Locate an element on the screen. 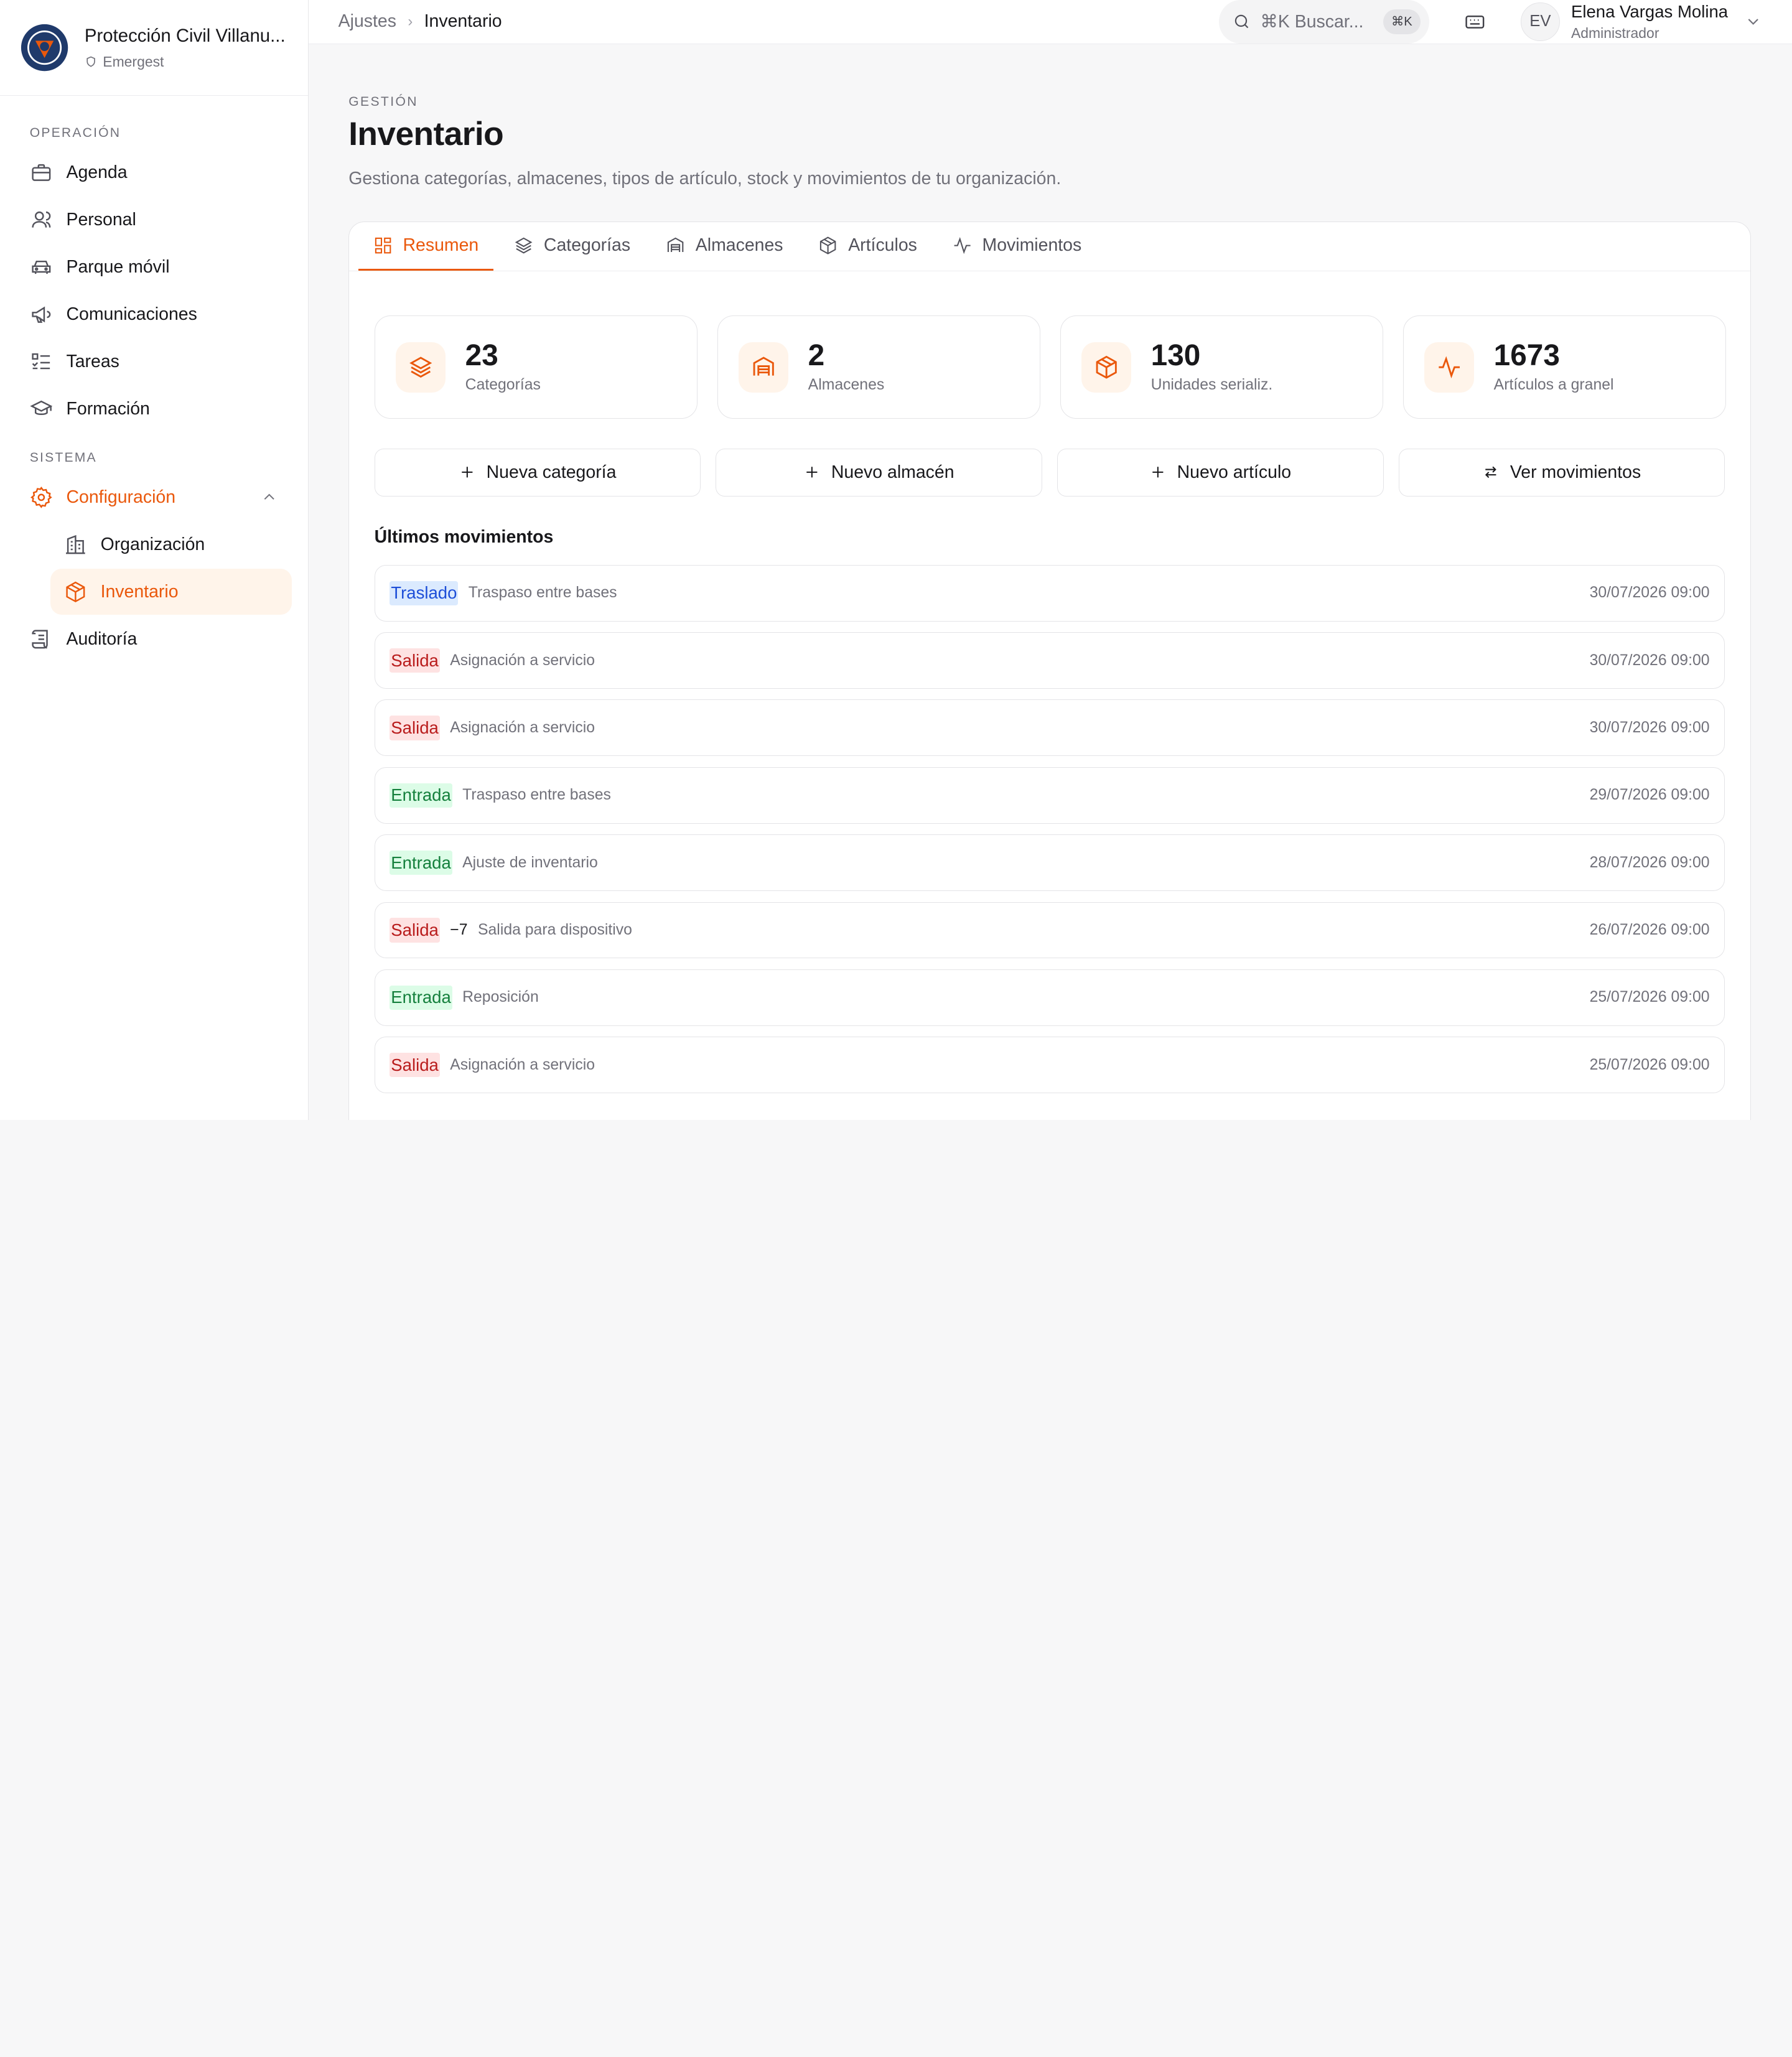  search-icon is located at coordinates (1242, 21).